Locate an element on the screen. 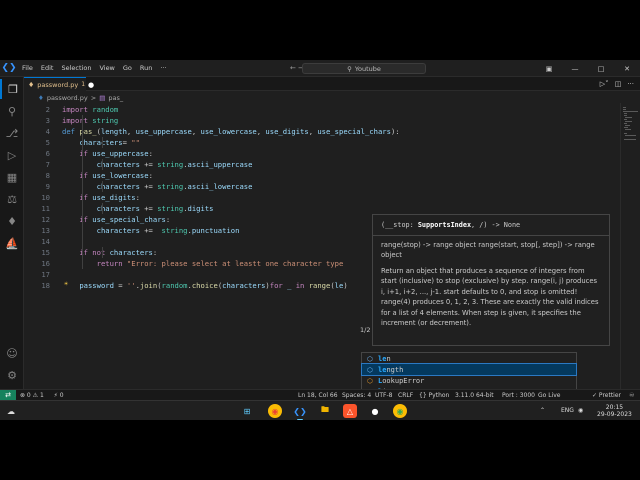  menu-view: View is located at coordinates (106, 68).